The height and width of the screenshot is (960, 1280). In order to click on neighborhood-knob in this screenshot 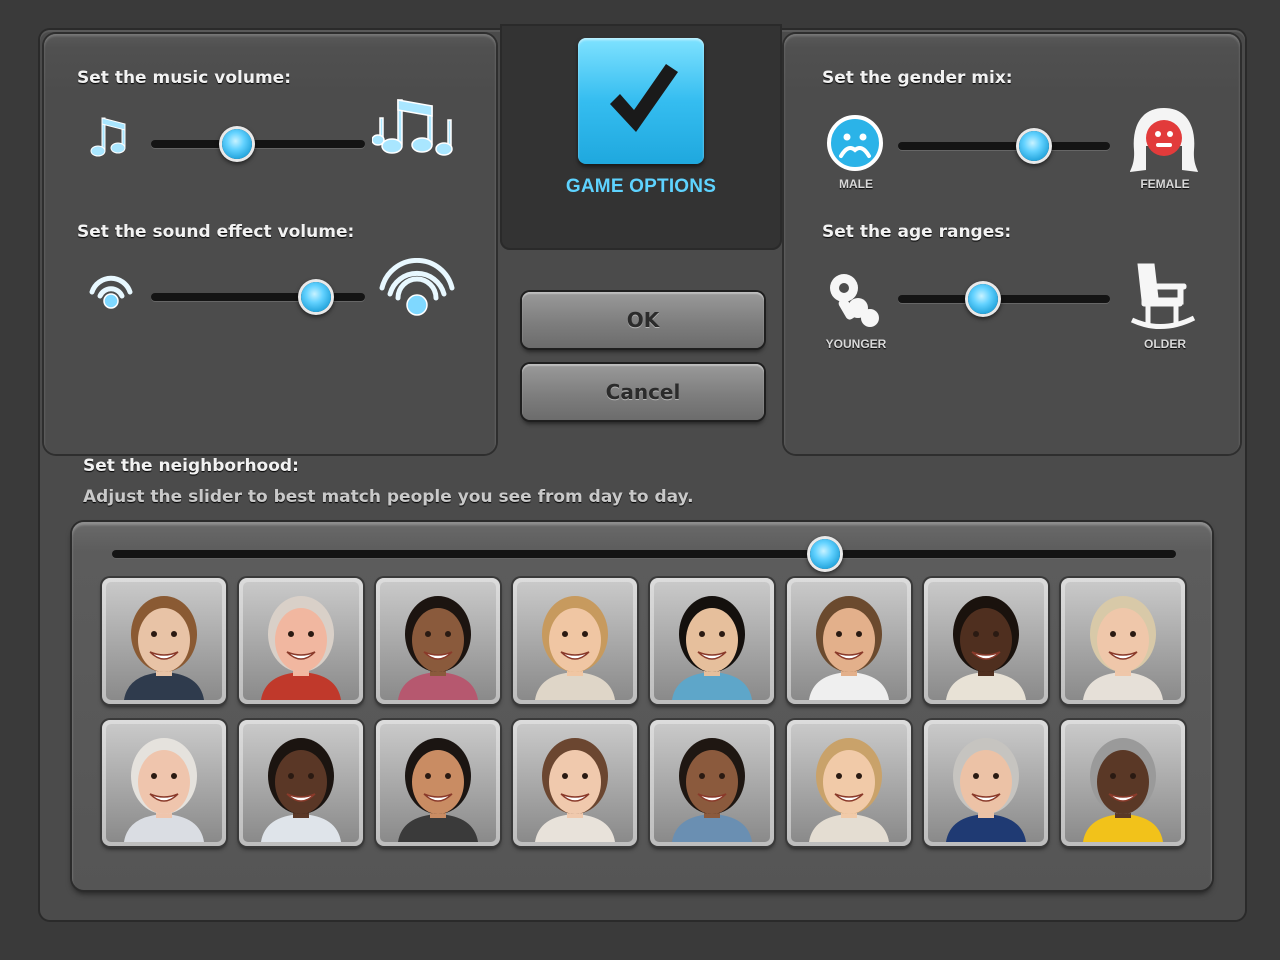, I will do `click(824, 554)`.